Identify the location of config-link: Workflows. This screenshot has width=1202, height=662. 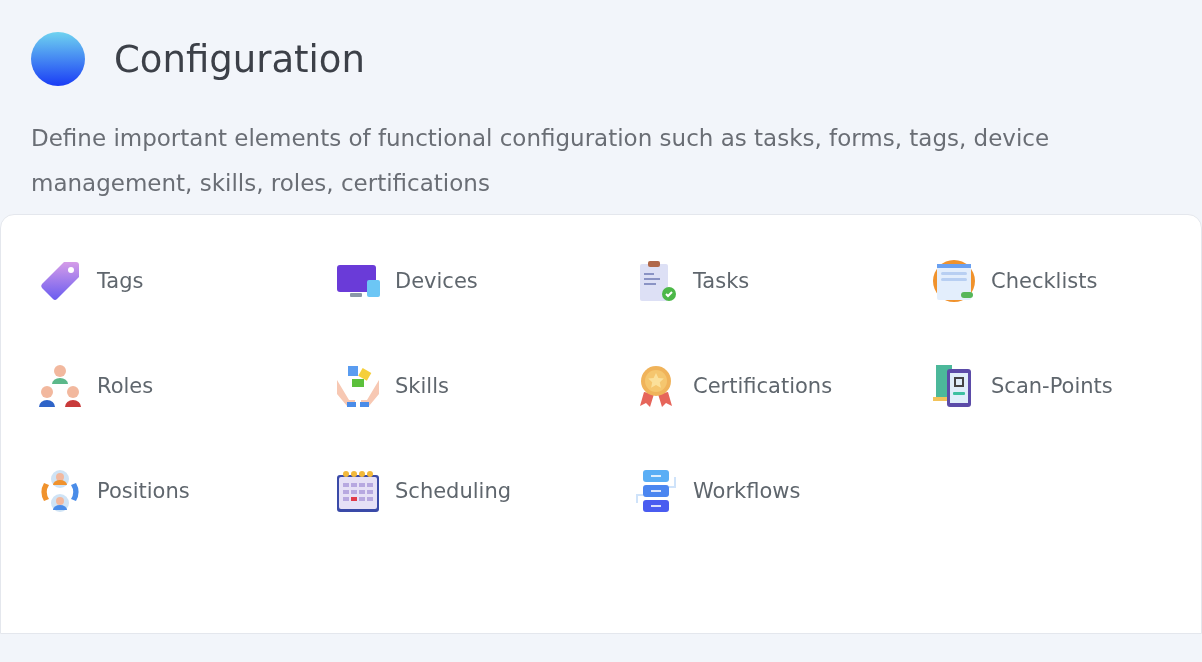
(783, 491).